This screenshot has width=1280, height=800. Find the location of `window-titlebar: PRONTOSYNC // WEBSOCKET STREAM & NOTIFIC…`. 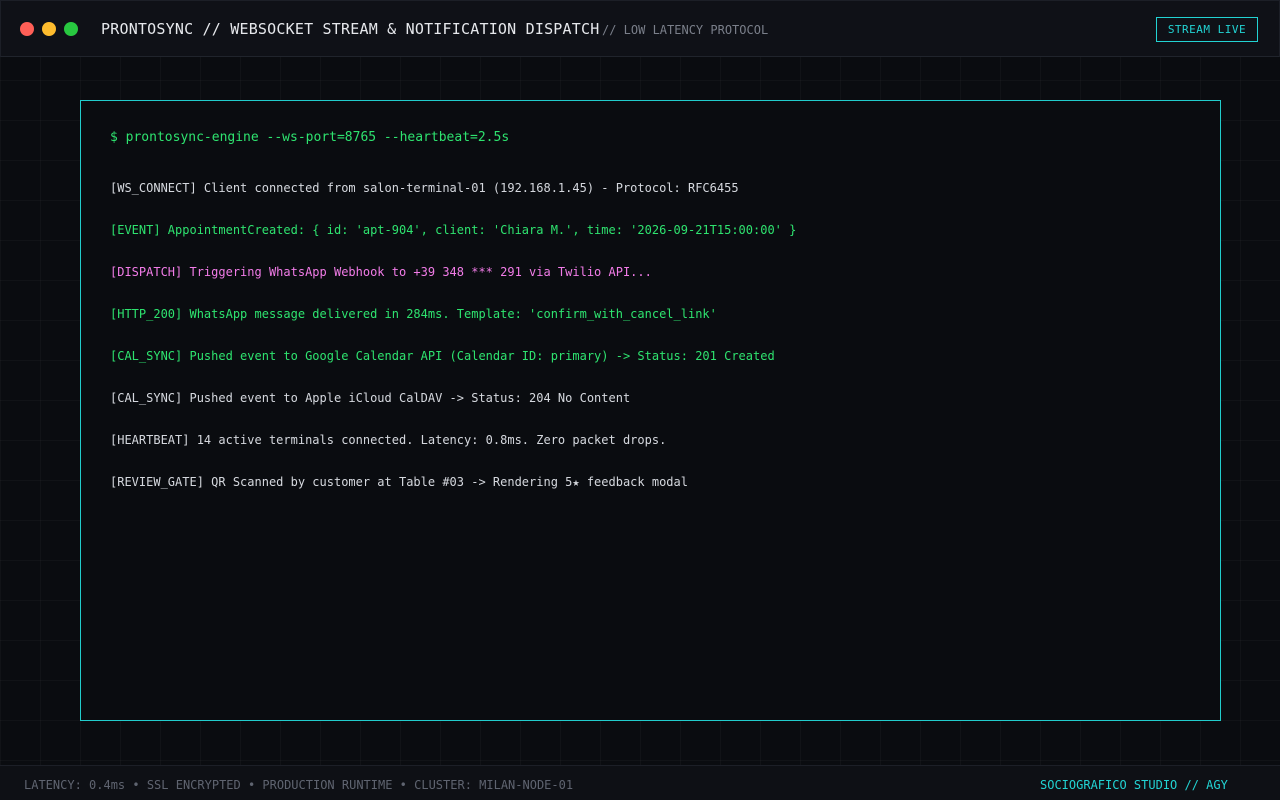

window-titlebar: PRONTOSYNC // WEBSOCKET STREAM & NOTIFIC… is located at coordinates (640, 28).